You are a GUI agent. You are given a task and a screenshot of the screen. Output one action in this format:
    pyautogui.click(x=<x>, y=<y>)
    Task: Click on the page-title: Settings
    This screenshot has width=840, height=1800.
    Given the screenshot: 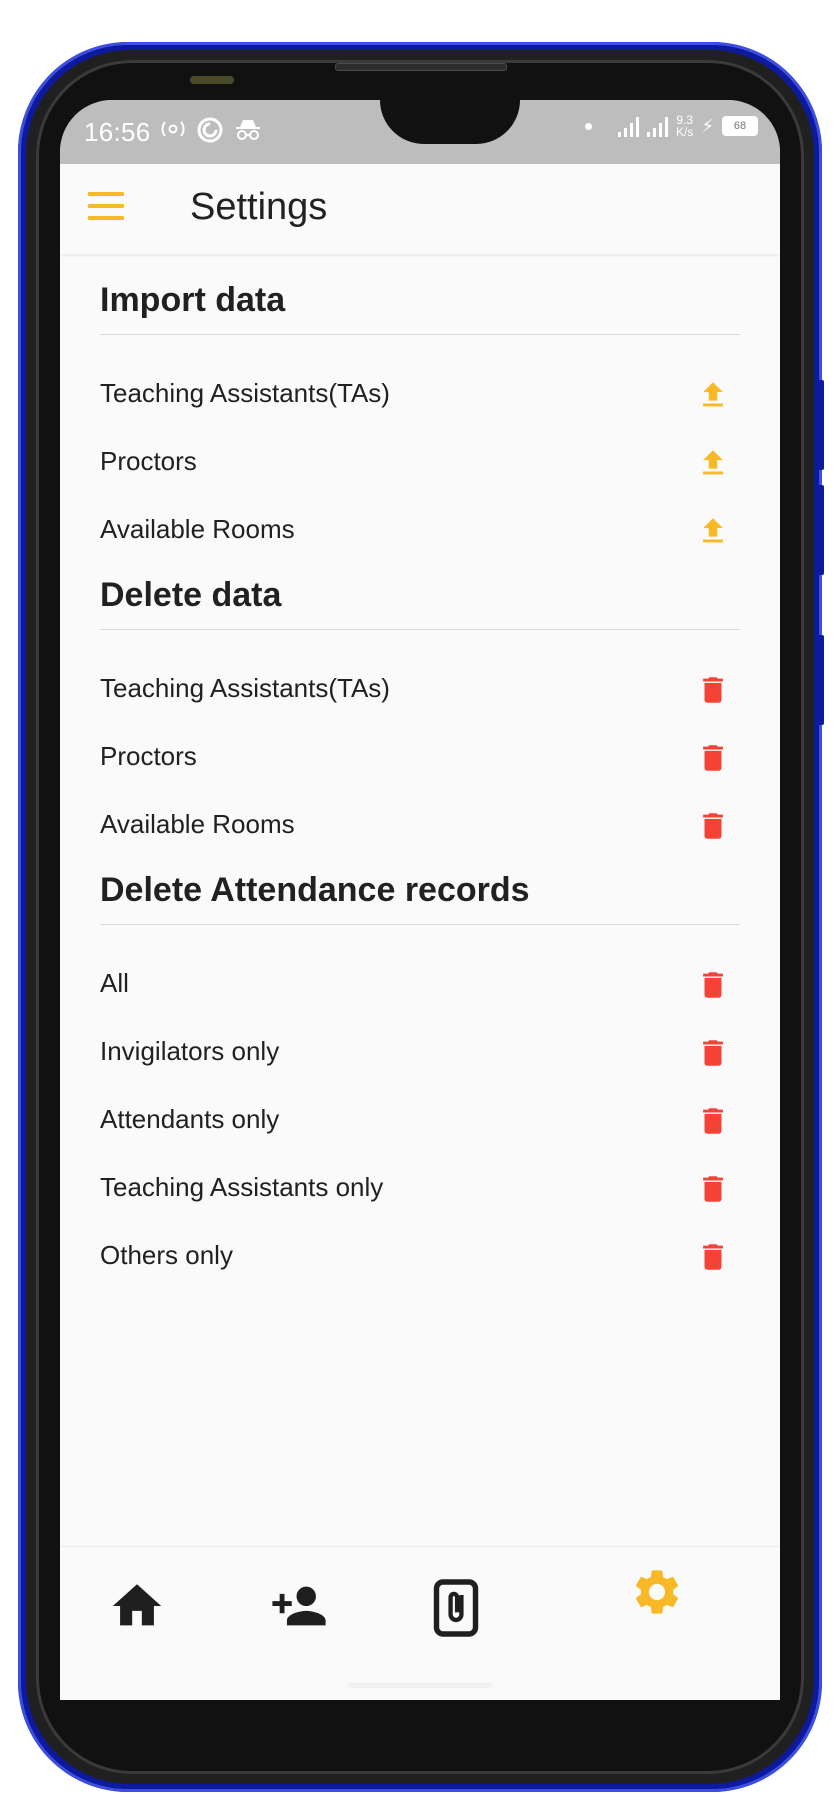 What is the action you would take?
    pyautogui.click(x=259, y=207)
    